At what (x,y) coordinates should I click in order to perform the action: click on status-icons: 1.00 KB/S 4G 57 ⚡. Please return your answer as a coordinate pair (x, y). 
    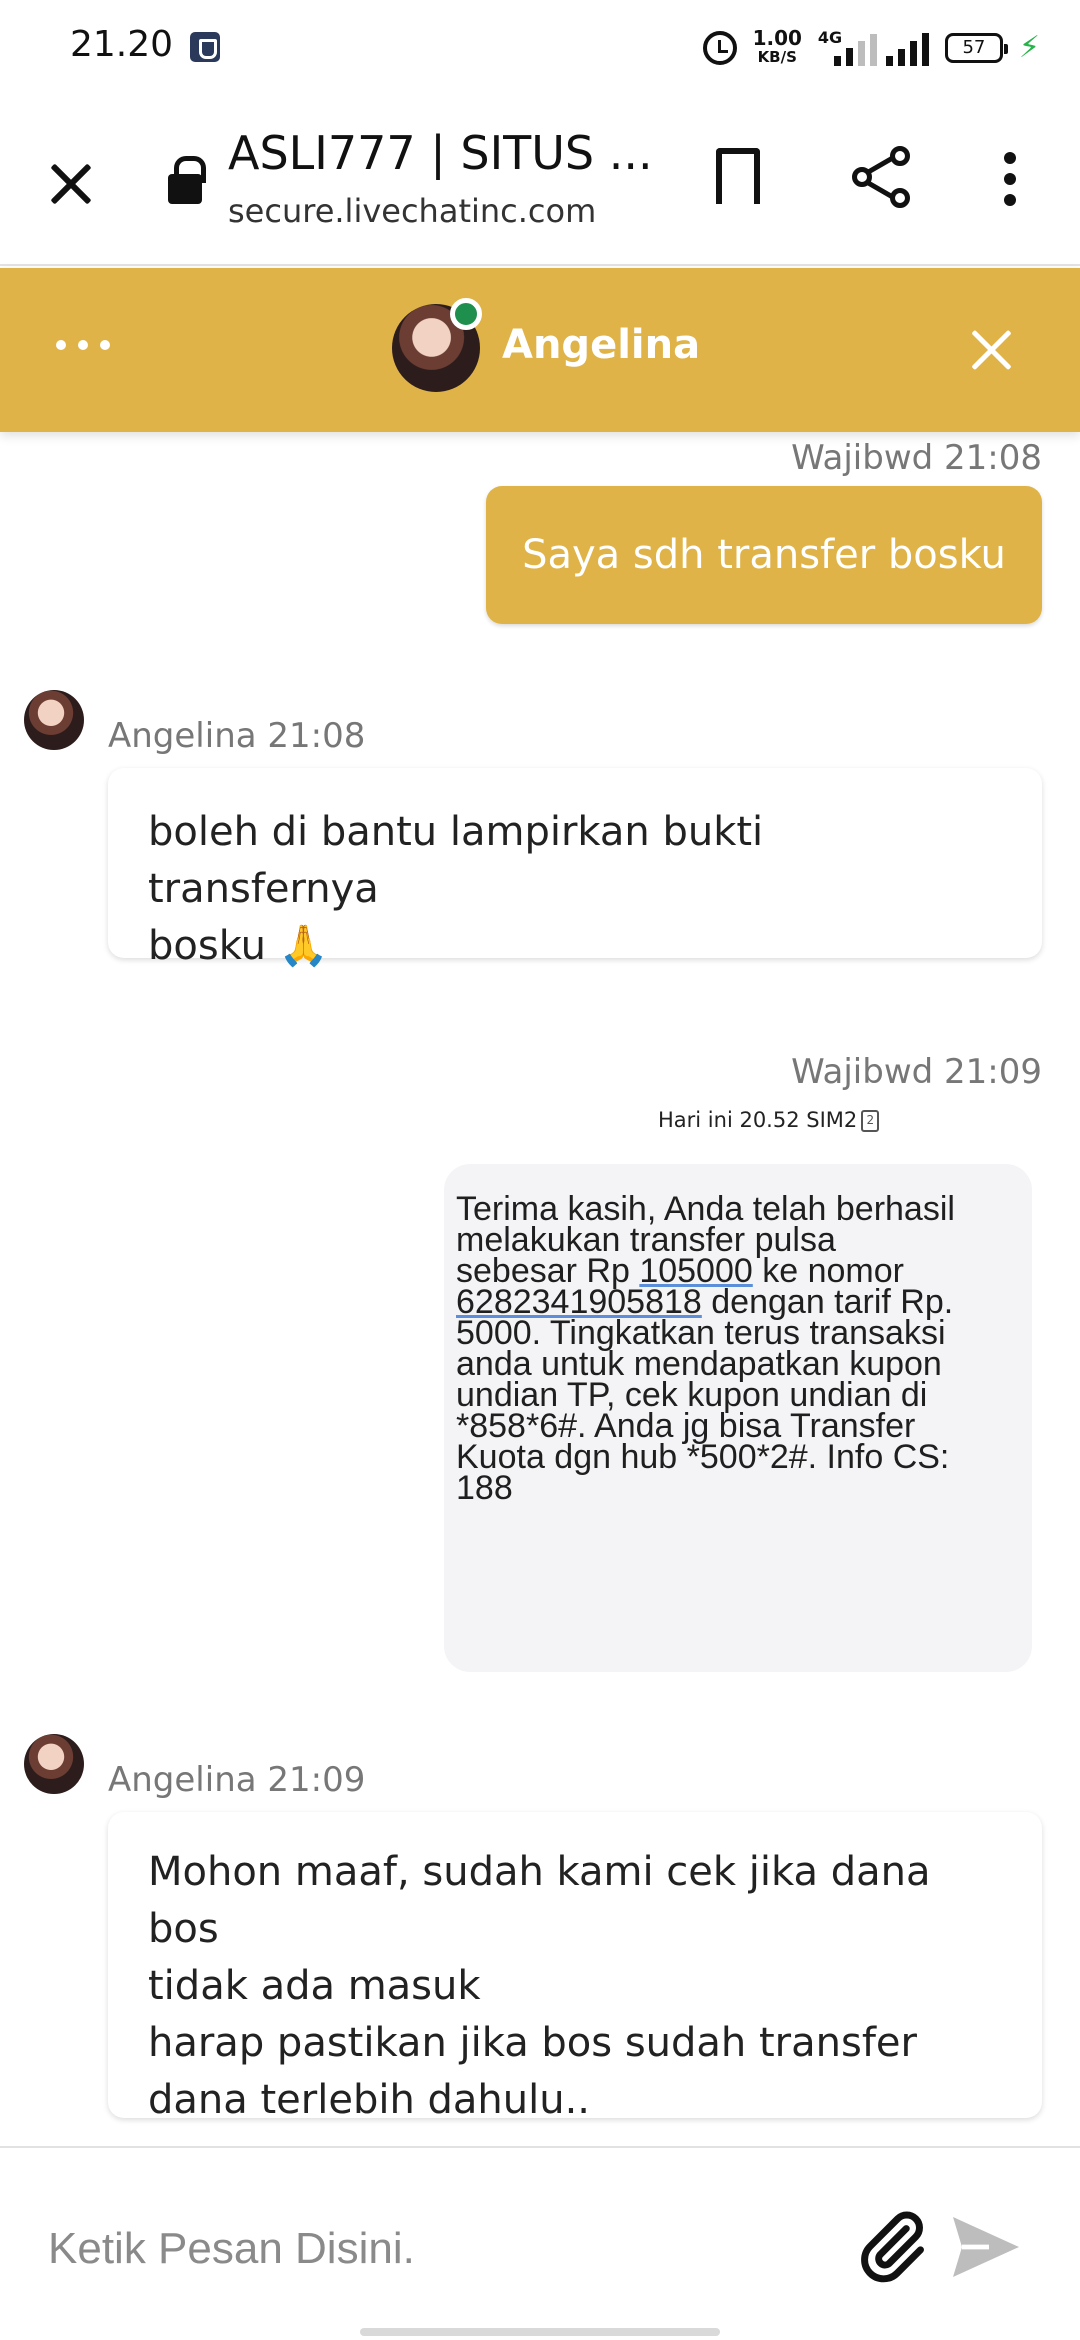
    Looking at the image, I should click on (871, 48).